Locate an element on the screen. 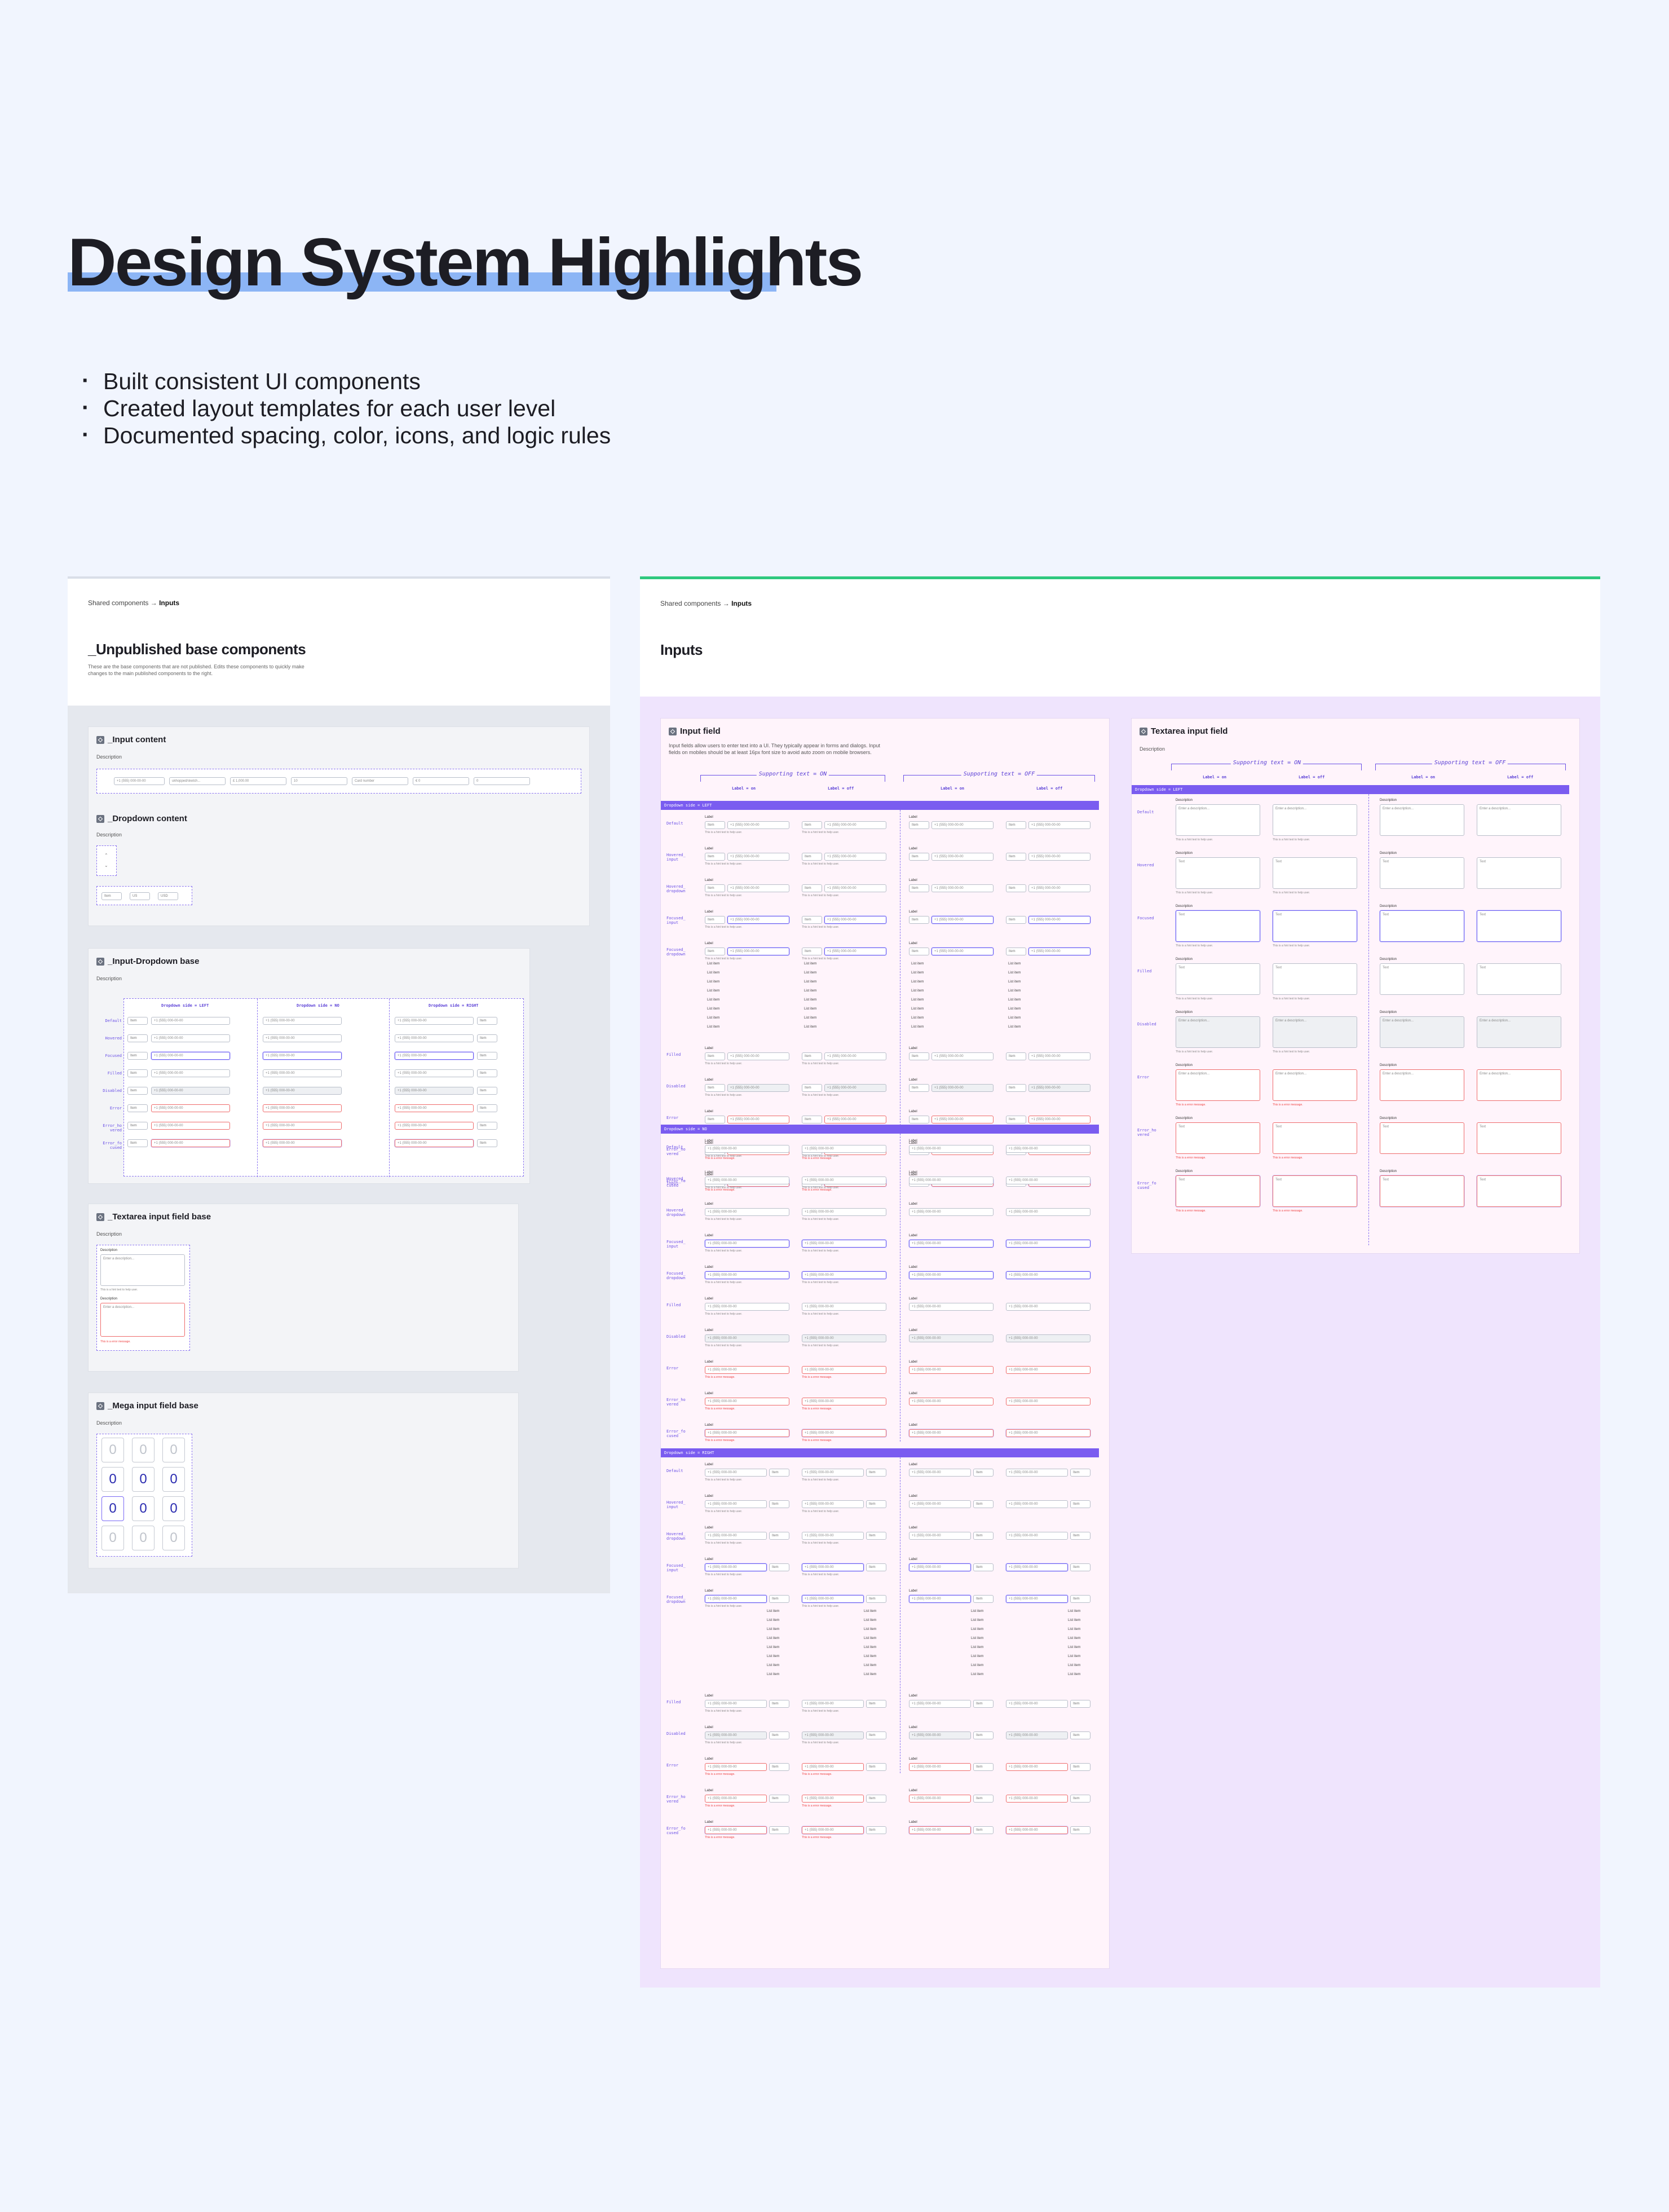  search-chip: 0 is located at coordinates (502, 781).